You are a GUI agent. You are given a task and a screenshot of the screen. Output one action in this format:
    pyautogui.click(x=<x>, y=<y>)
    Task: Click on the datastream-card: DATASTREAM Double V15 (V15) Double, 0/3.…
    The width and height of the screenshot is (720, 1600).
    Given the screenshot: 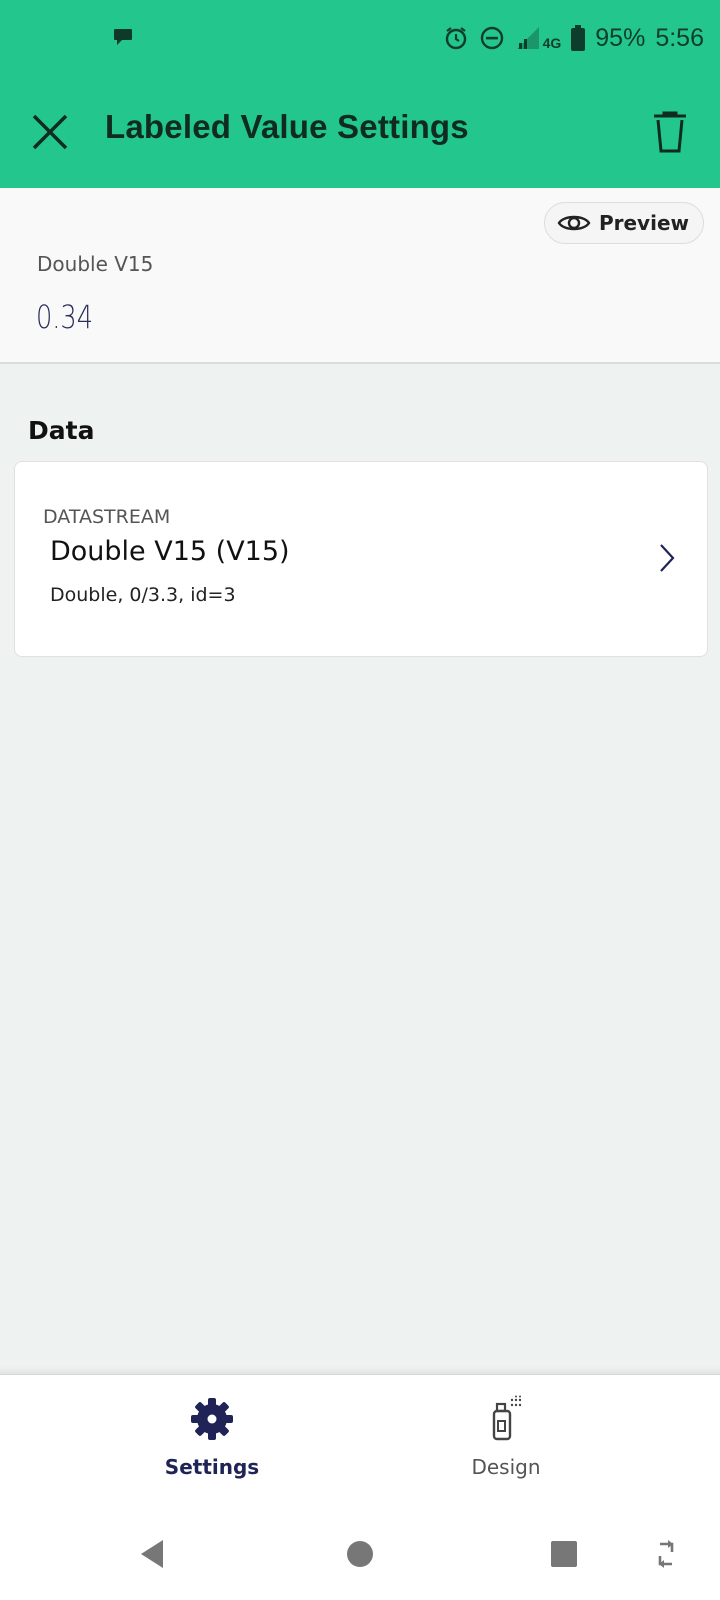 What is the action you would take?
    pyautogui.click(x=361, y=559)
    